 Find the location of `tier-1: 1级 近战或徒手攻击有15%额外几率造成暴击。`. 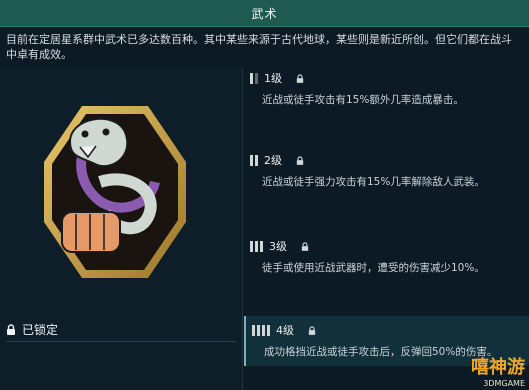

tier-1: 1级 近战或徒手攻击有15%额外几率造成暴击。 is located at coordinates (386, 92).